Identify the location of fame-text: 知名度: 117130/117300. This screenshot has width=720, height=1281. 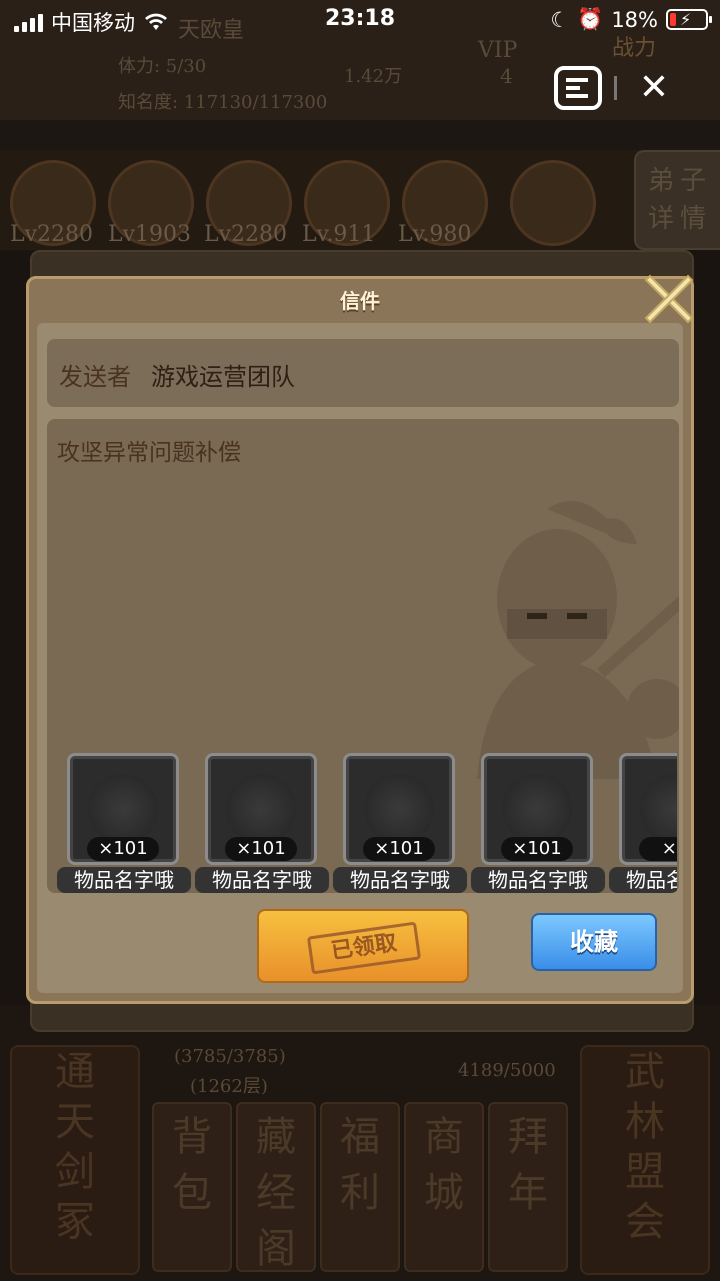
(223, 102).